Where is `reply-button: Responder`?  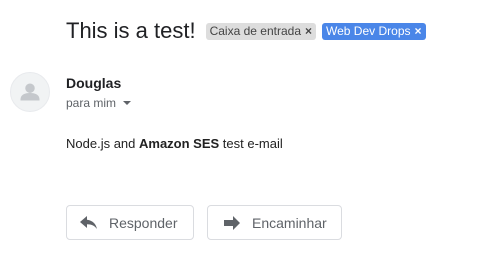 reply-button: Responder is located at coordinates (130, 222).